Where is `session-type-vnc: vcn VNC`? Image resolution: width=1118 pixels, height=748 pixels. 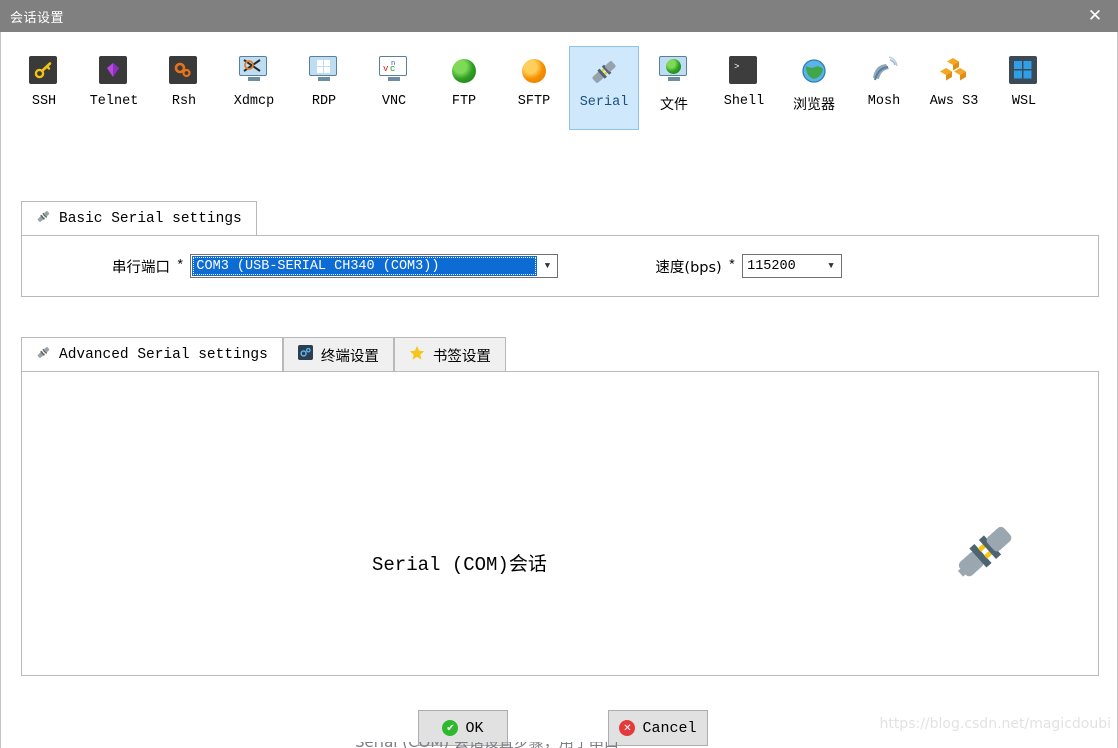
session-type-vnc: vcn VNC is located at coordinates (394, 88).